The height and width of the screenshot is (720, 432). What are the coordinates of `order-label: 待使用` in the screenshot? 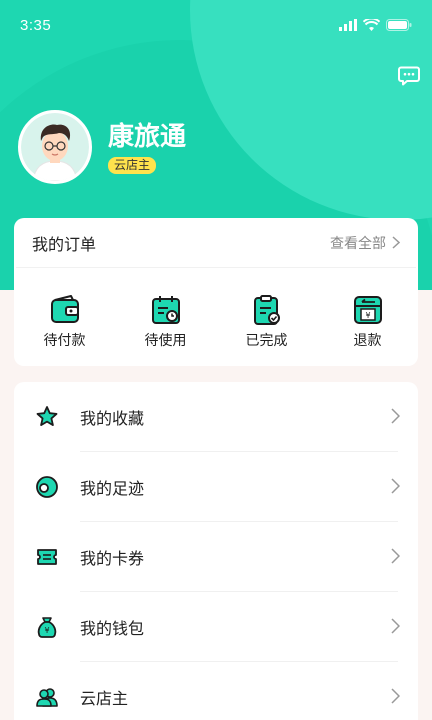 It's located at (165, 341).